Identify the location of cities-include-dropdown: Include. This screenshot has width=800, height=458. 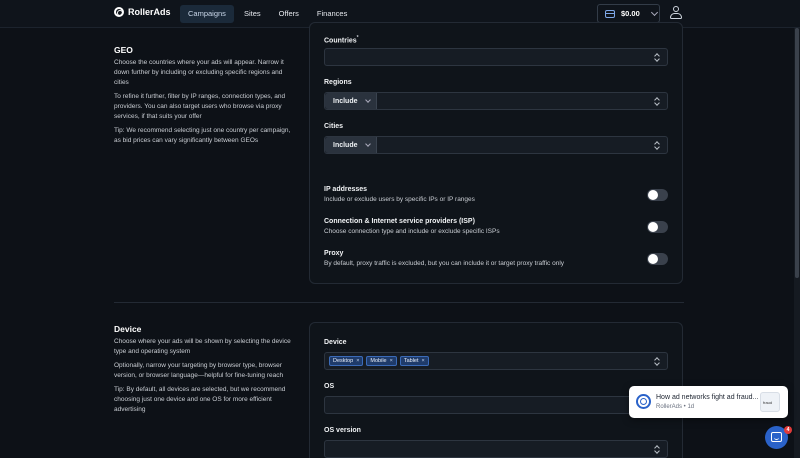
(351, 145).